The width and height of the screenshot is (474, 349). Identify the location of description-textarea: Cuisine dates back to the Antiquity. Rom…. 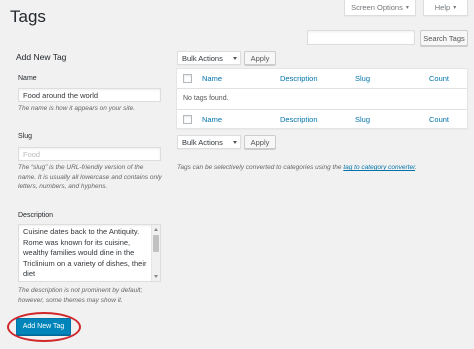
(89, 253).